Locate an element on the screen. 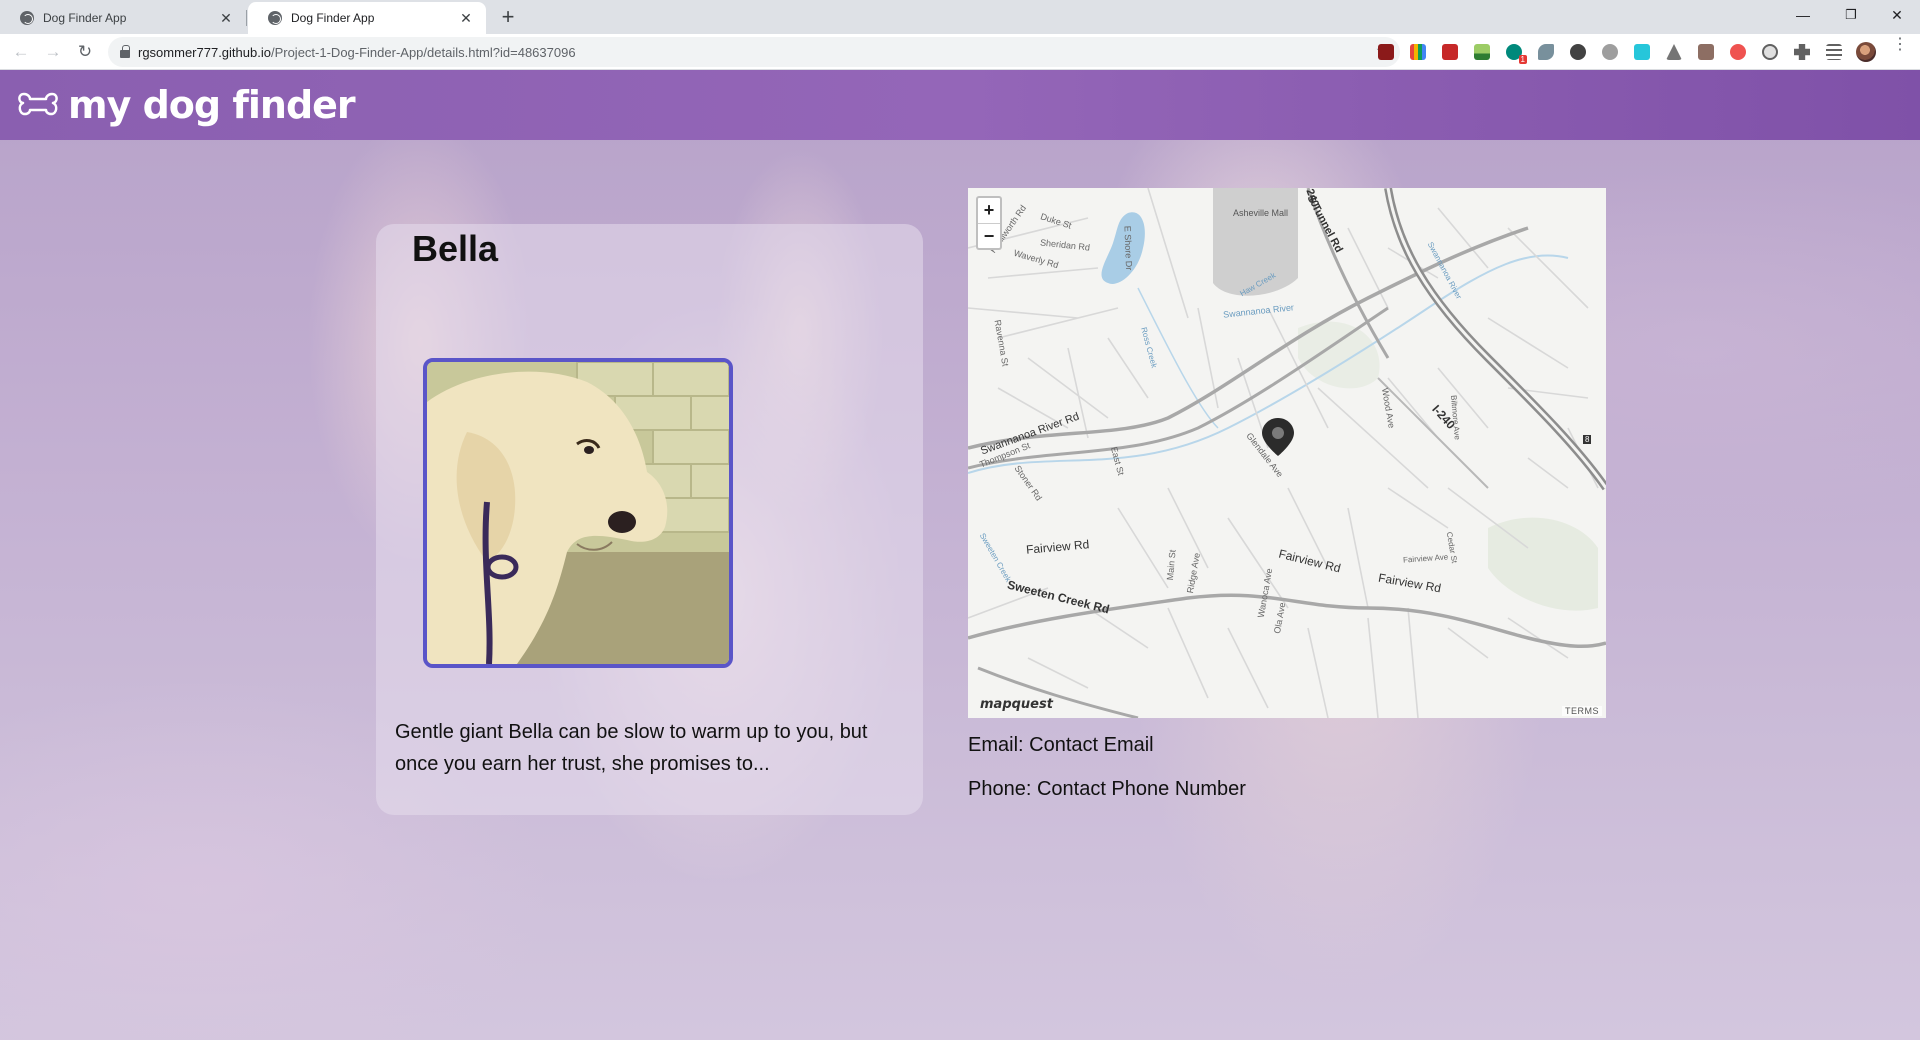  contact-email: Email: Contact Email is located at coordinates (1061, 745).